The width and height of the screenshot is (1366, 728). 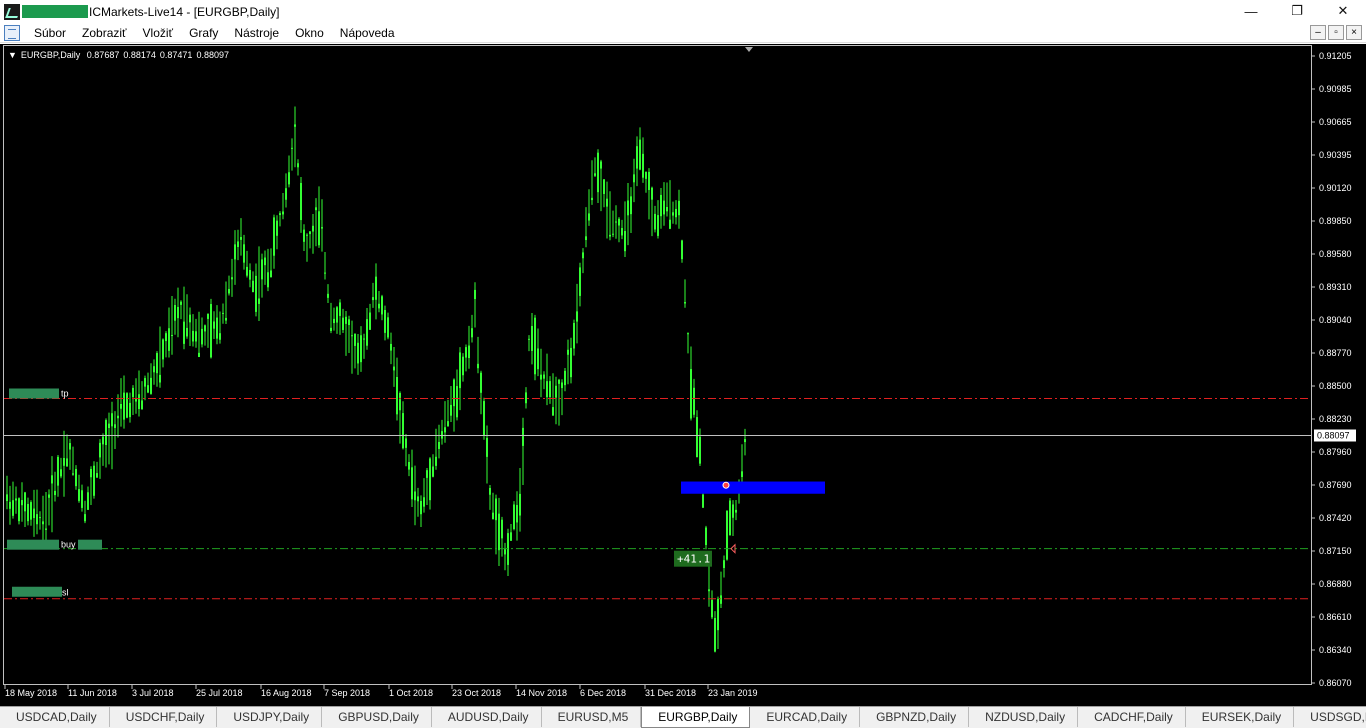 What do you see at coordinates (670, 693) in the screenshot?
I see `date-axis-label: 31 Dec 2018` at bounding box center [670, 693].